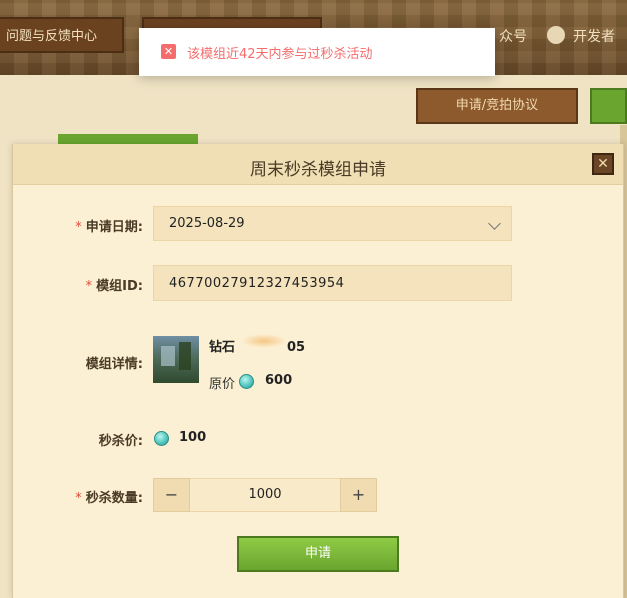 The width and height of the screenshot is (627, 598). What do you see at coordinates (222, 384) in the screenshot?
I see `original-price-label: 原价` at bounding box center [222, 384].